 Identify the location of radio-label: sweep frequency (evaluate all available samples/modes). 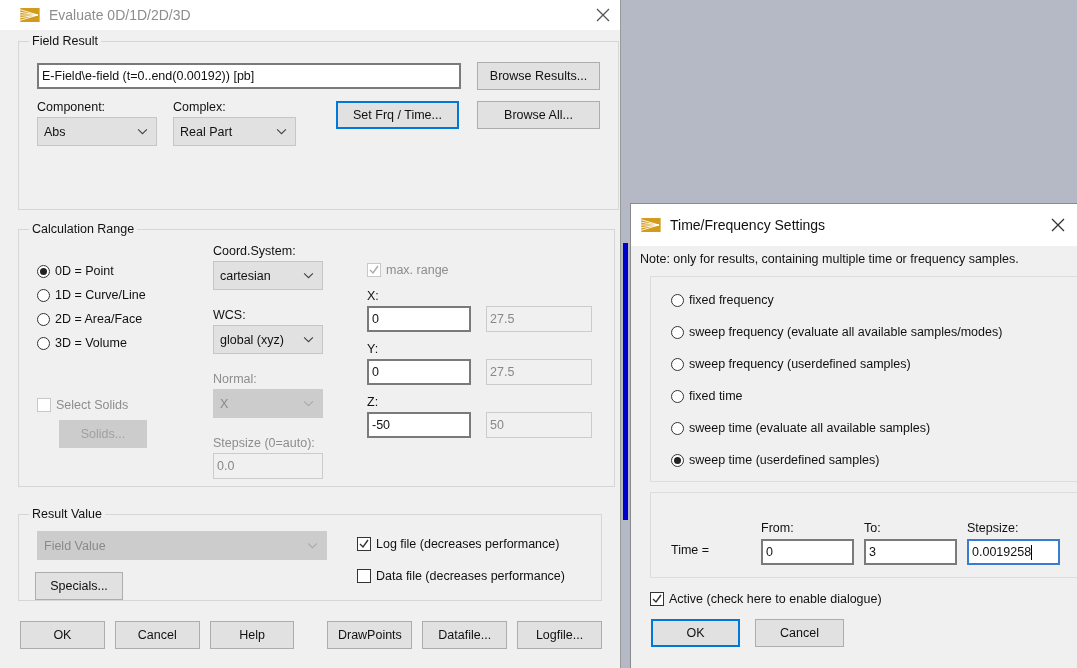
(846, 332).